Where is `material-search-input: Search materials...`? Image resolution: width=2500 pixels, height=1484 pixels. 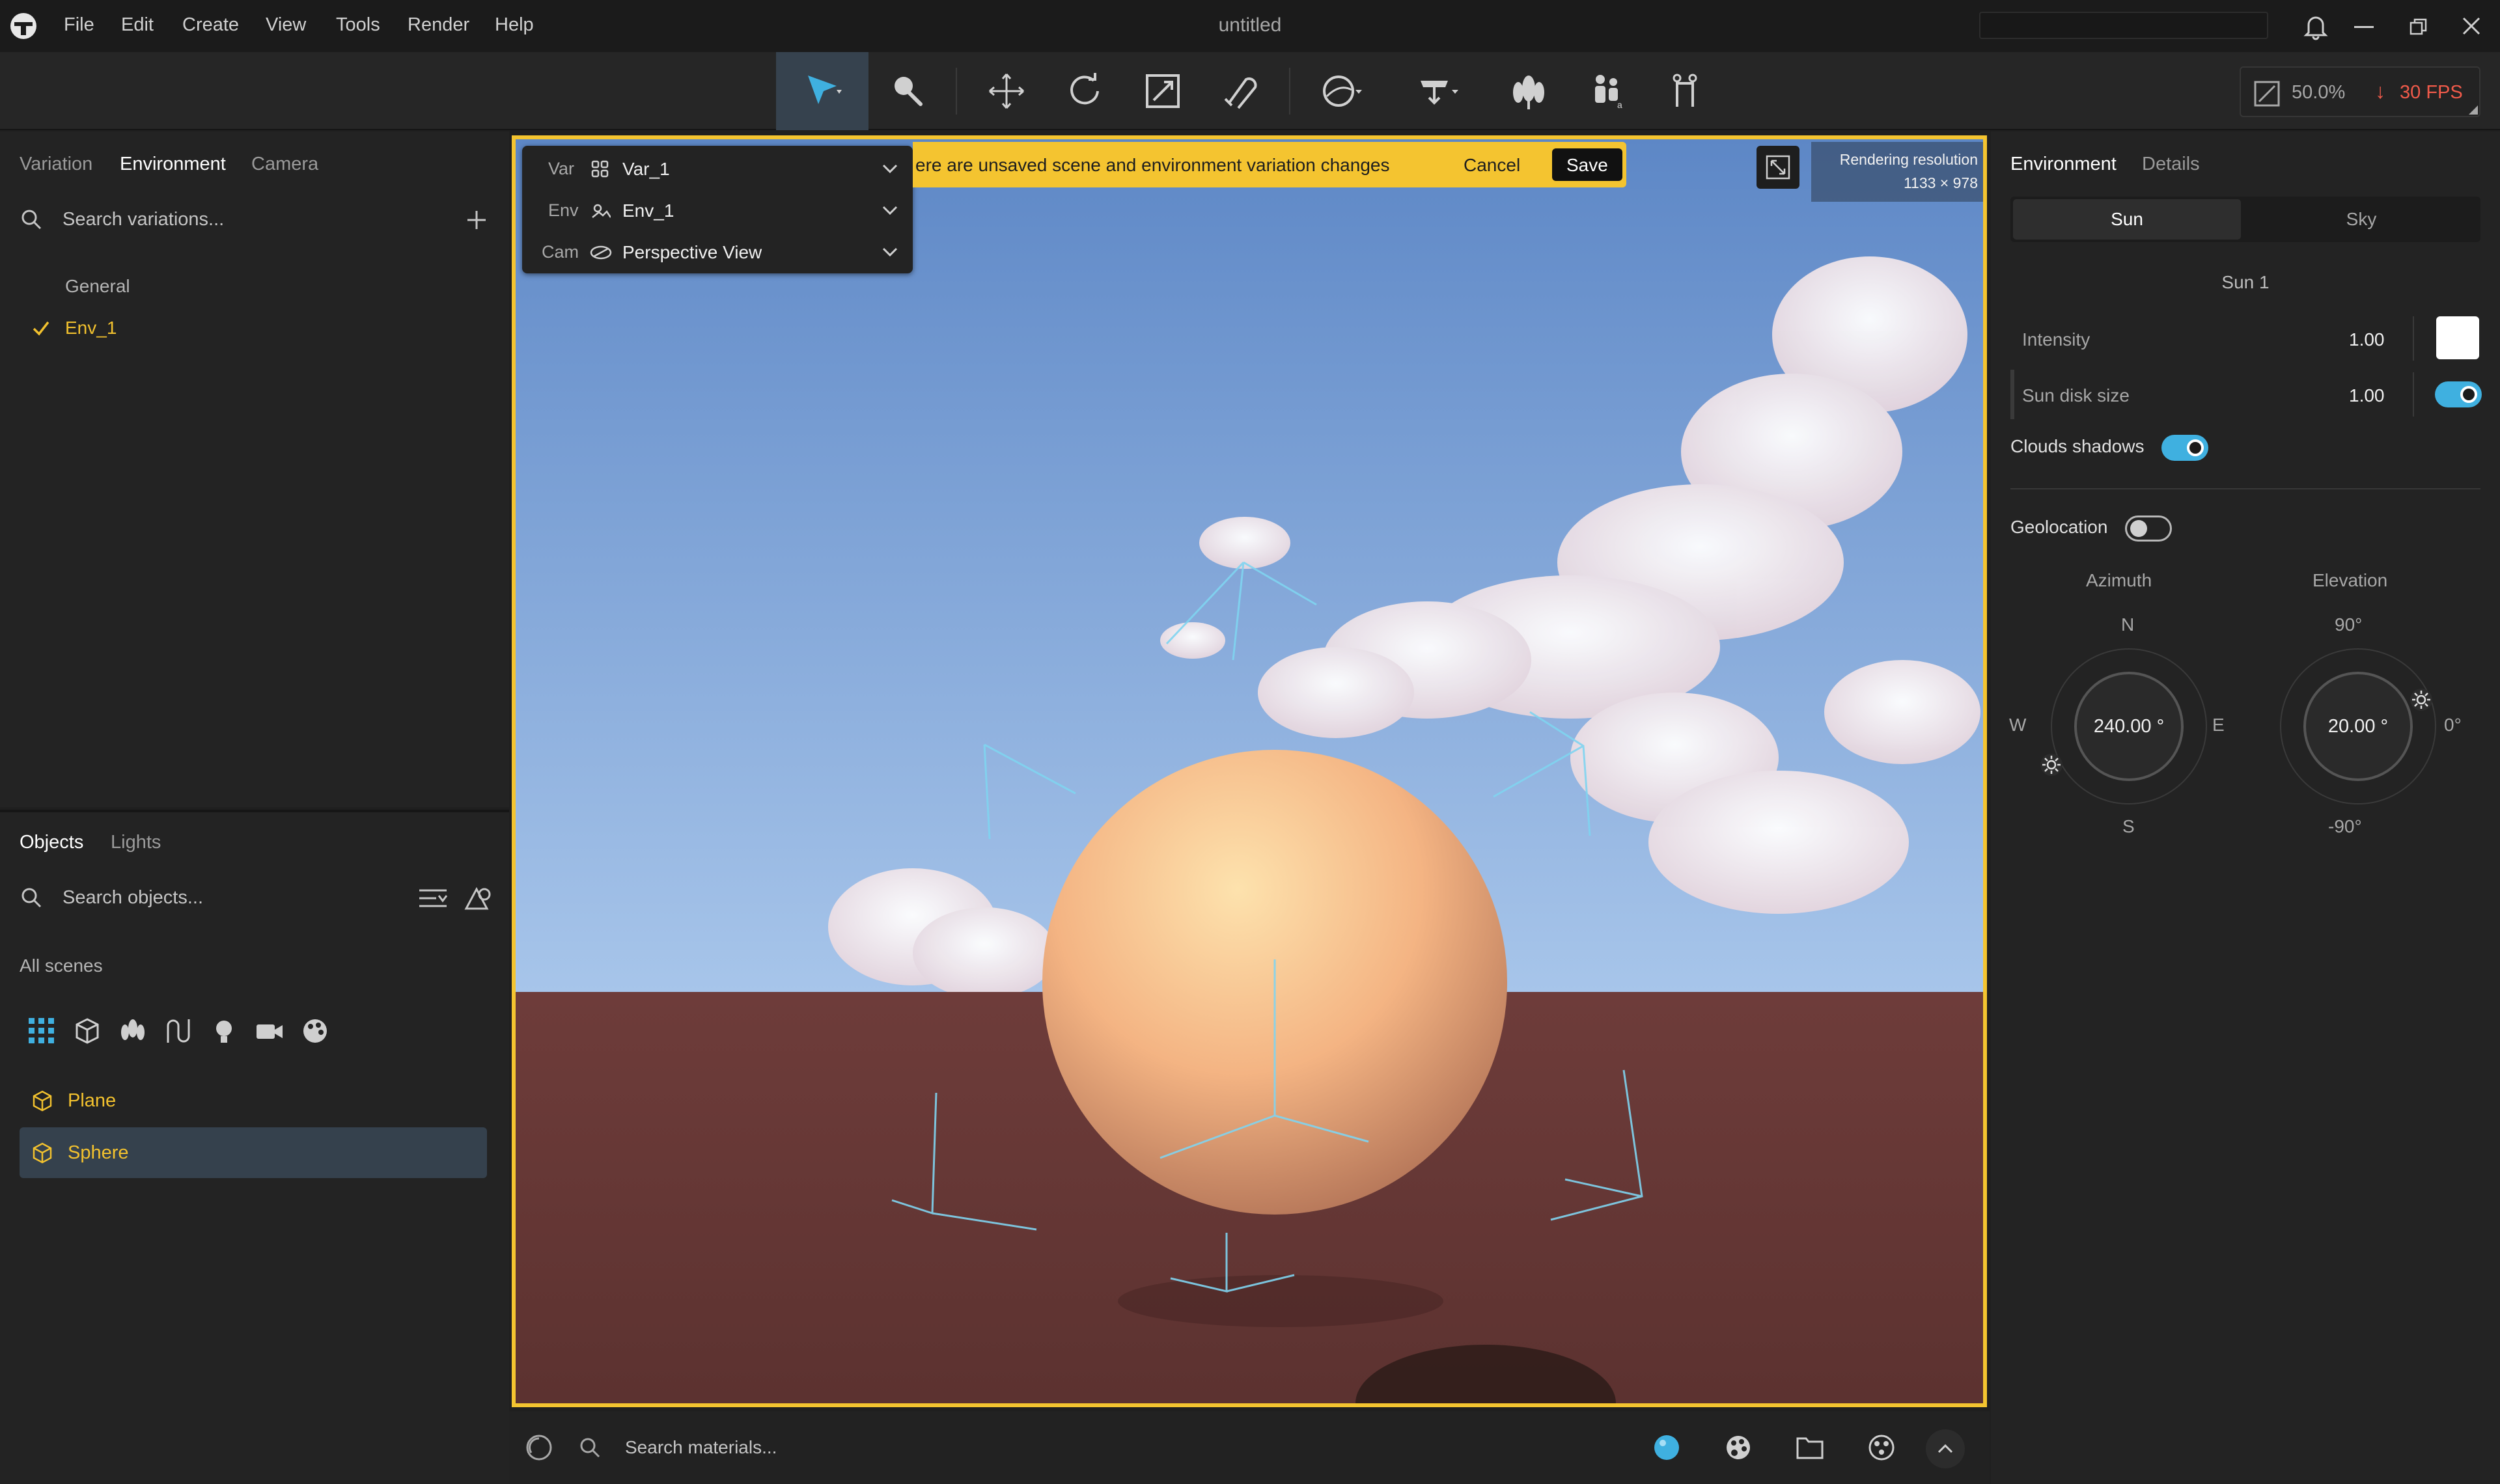 material-search-input: Search materials... is located at coordinates (701, 1447).